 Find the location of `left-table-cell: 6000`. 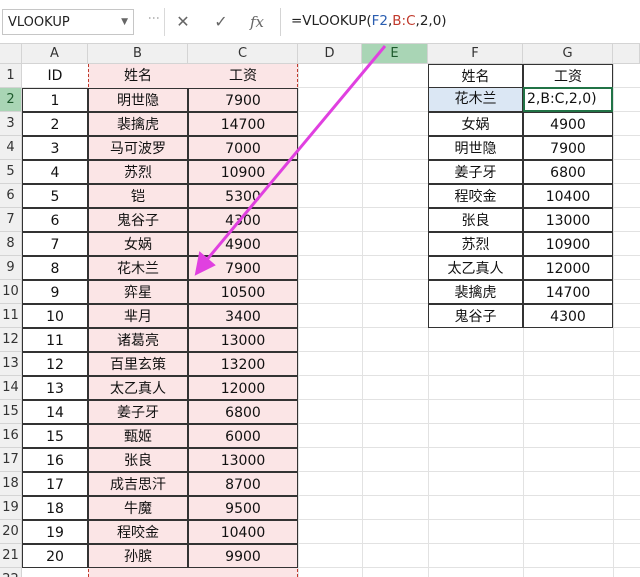

left-table-cell: 6000 is located at coordinates (243, 436).